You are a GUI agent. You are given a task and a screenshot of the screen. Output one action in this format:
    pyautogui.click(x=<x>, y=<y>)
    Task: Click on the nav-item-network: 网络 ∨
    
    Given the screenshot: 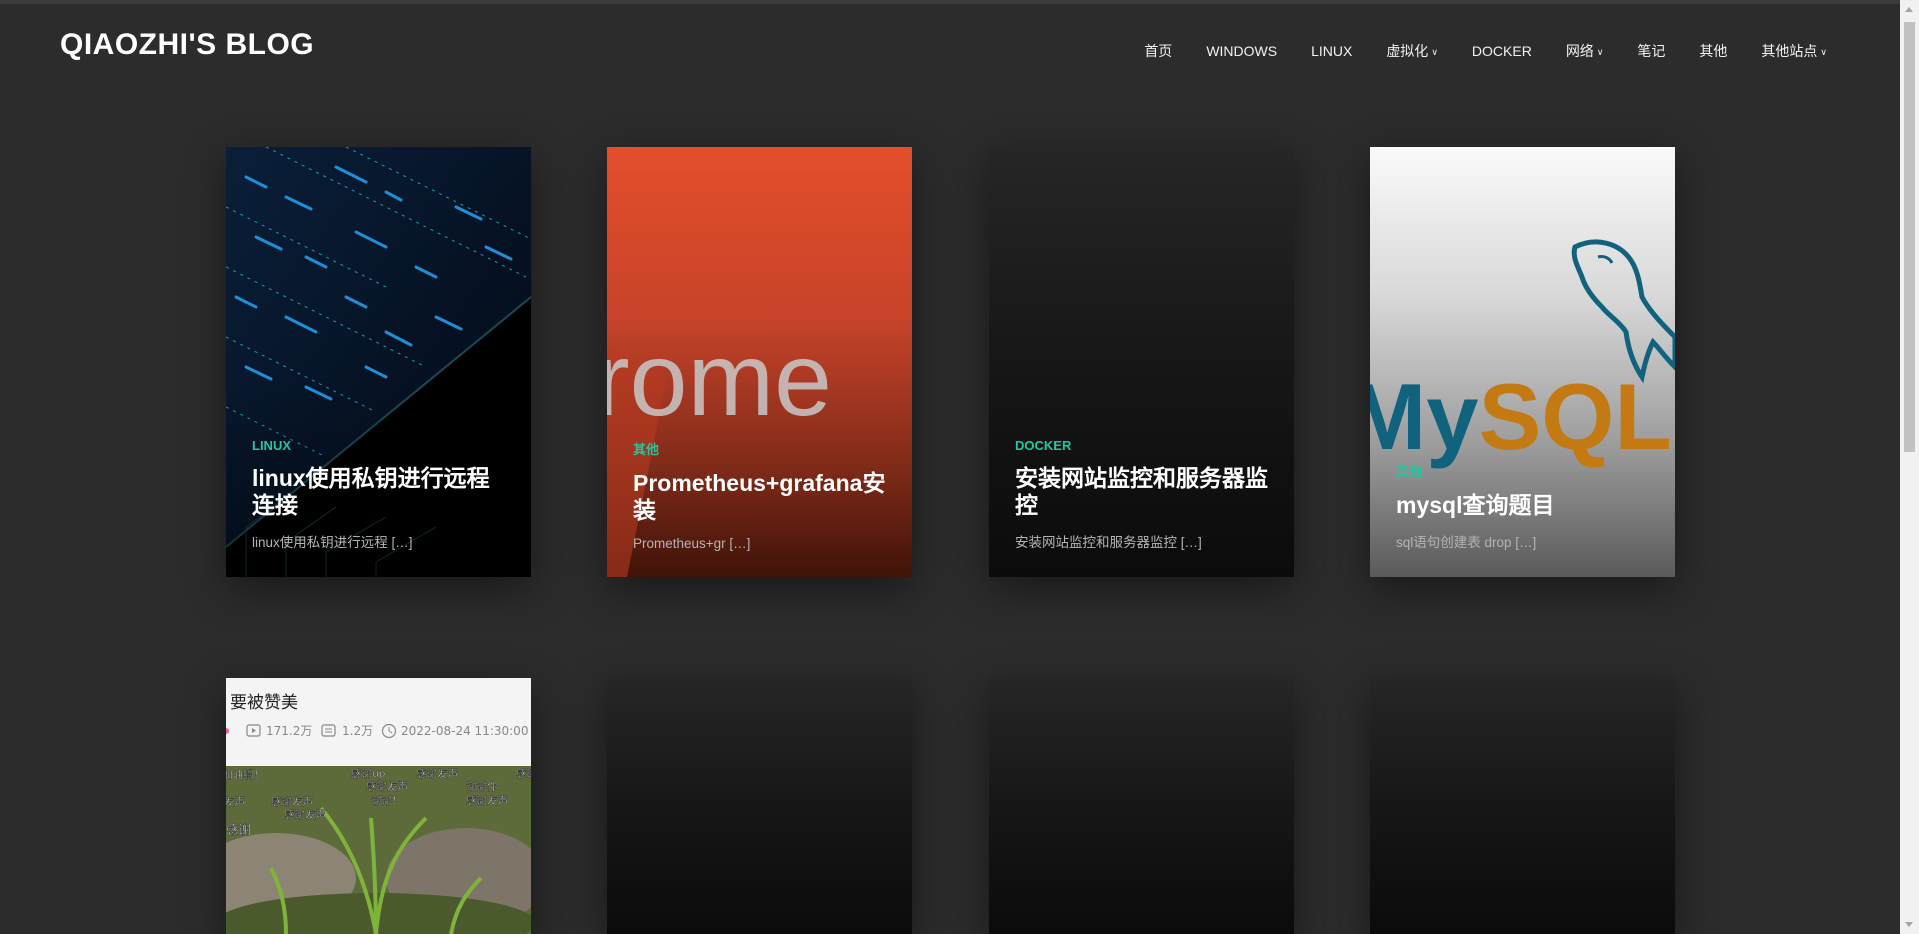 What is the action you would take?
    pyautogui.click(x=1585, y=51)
    